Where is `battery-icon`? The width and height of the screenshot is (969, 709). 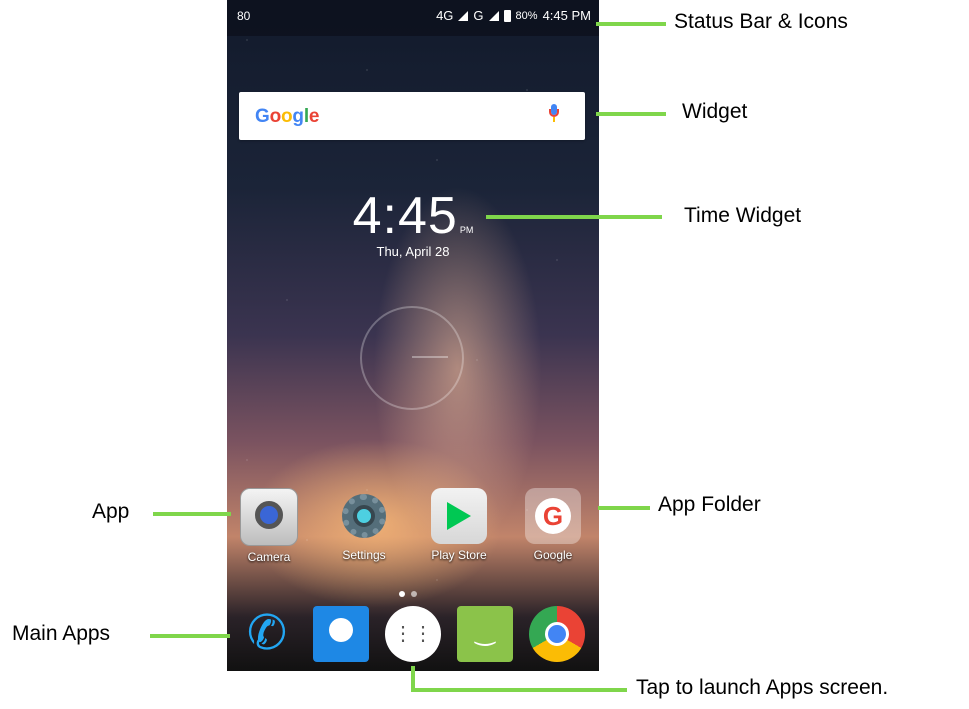
battery-icon is located at coordinates (507, 15).